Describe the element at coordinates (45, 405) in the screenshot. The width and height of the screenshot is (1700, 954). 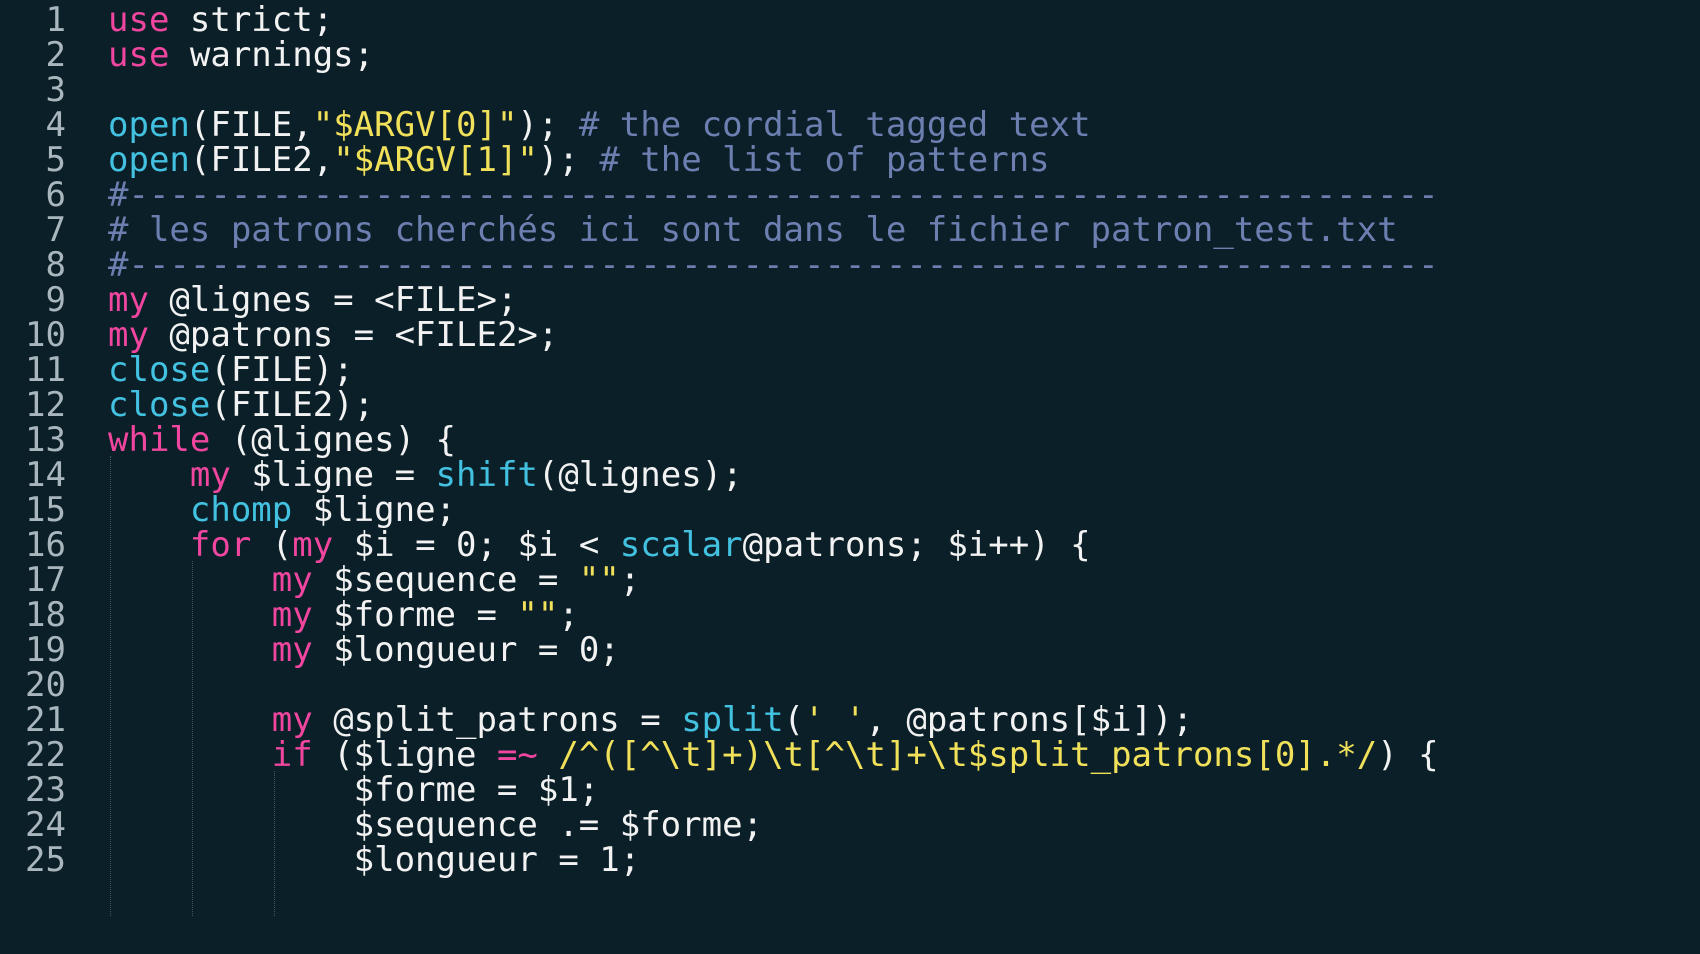
I see `line-number: 12` at that location.